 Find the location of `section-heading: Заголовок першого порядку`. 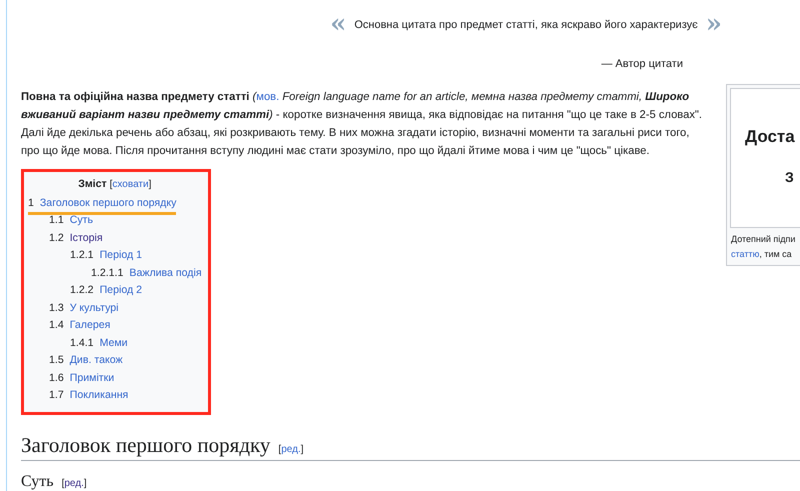

section-heading: Заголовок першого порядку is located at coordinates (145, 445).